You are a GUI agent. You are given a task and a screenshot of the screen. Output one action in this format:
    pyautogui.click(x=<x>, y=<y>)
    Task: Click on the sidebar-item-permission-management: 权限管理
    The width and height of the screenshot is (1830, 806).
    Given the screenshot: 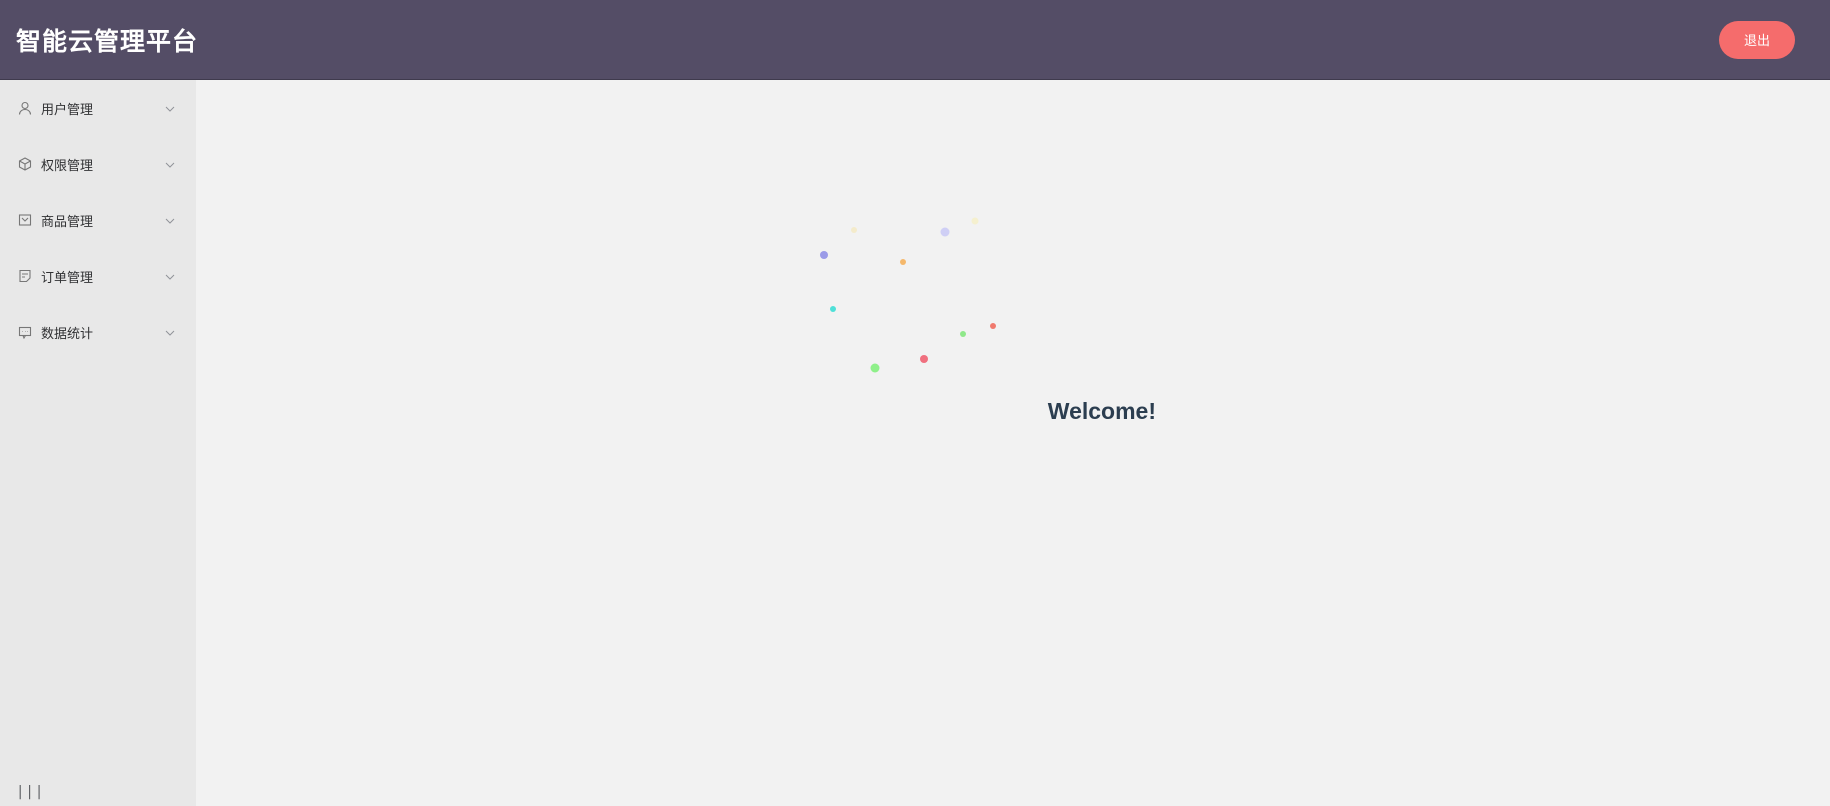 What is the action you would take?
    pyautogui.click(x=98, y=164)
    